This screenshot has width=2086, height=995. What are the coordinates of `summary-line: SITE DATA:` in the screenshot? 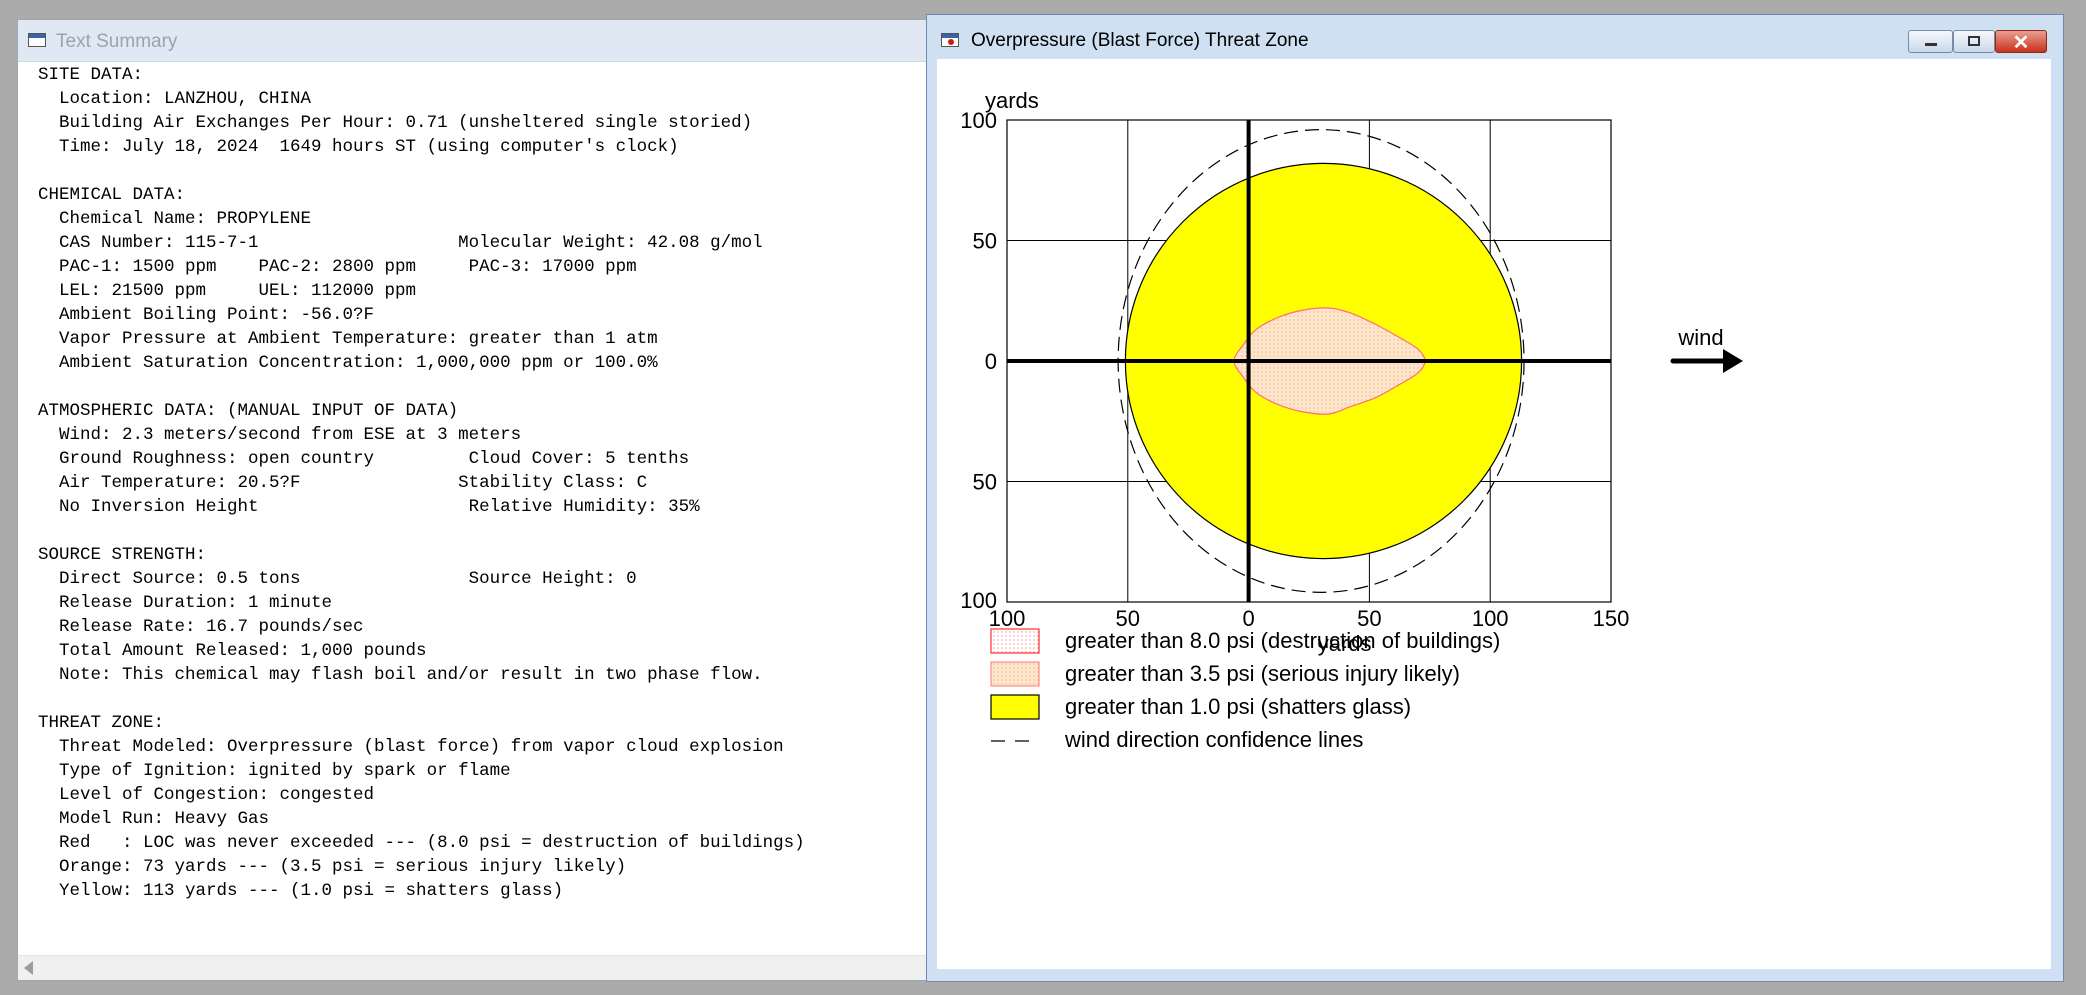 It's located at (91, 75).